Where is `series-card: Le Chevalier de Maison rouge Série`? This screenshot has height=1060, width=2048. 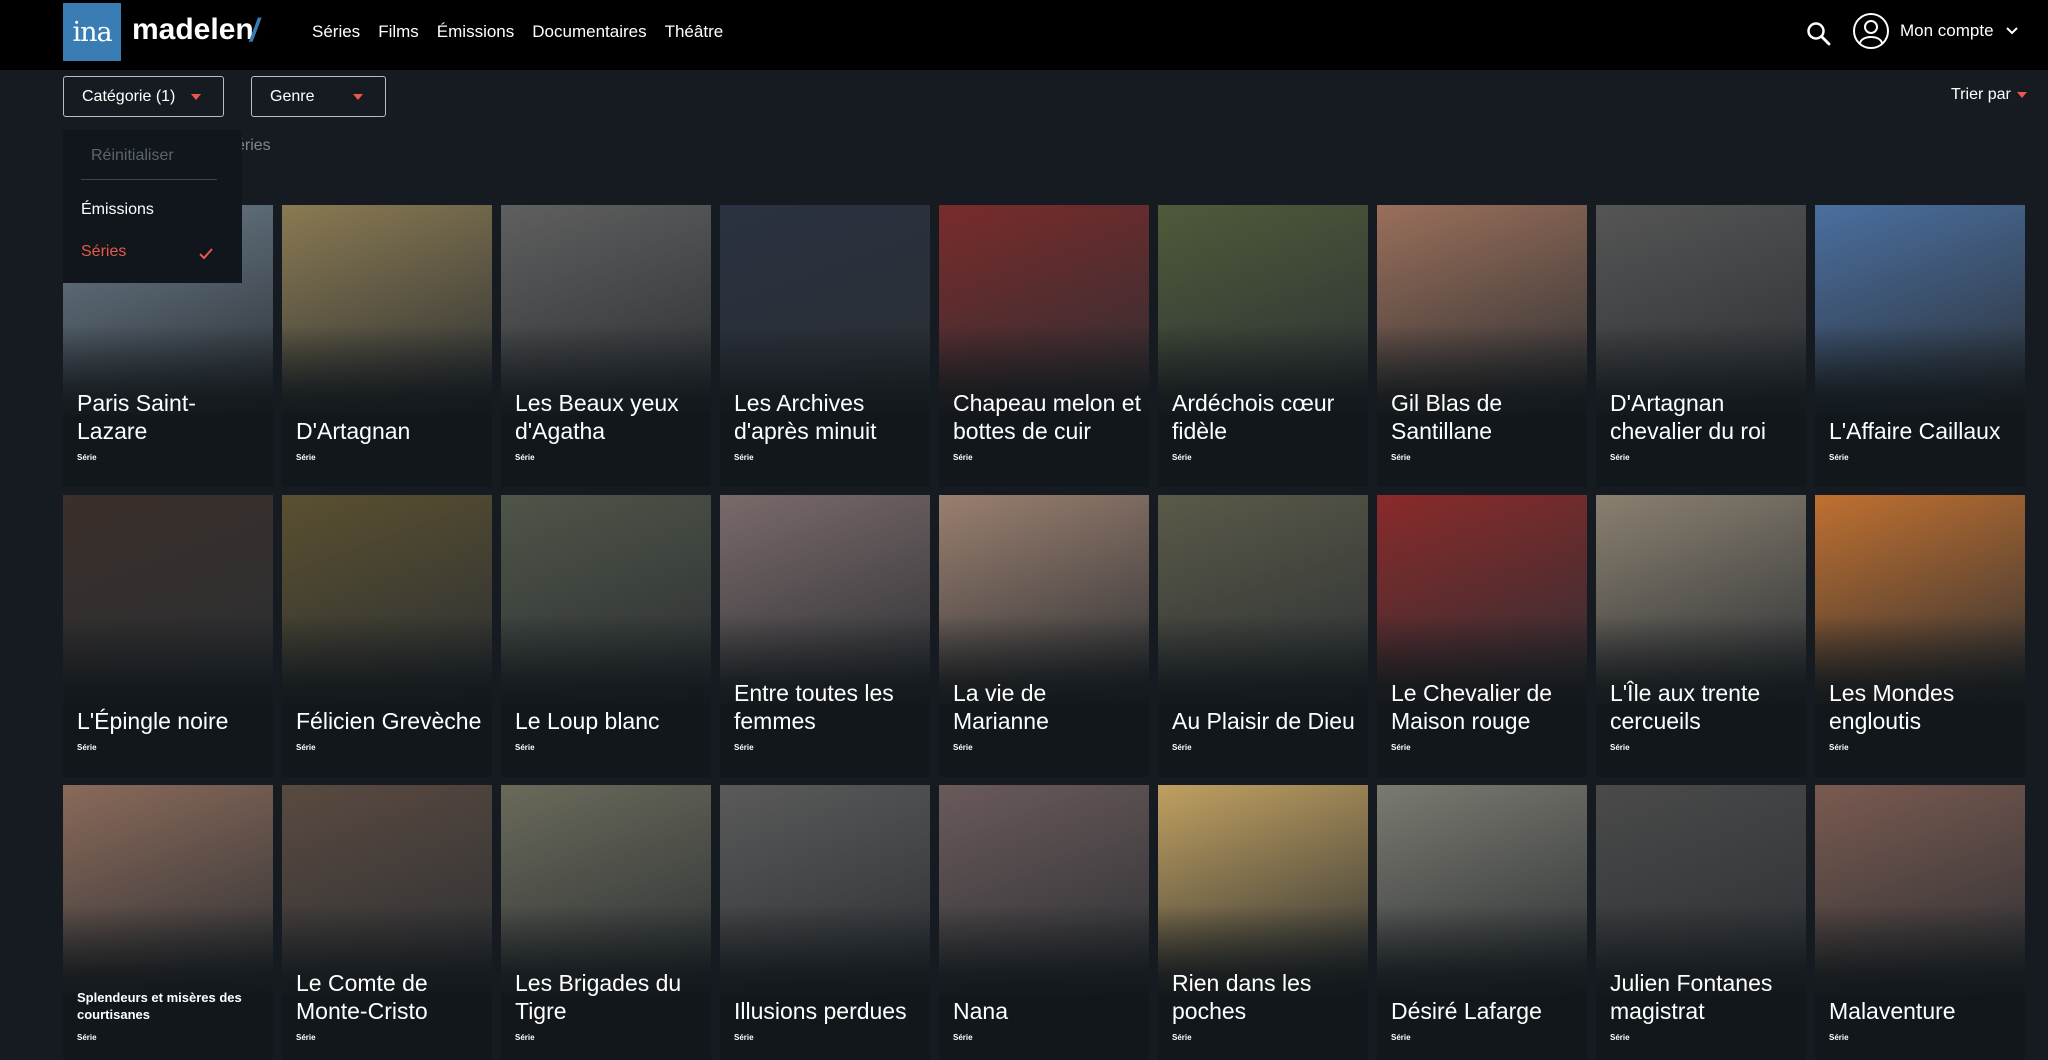 series-card: Le Chevalier de Maison rouge Série is located at coordinates (1482, 636).